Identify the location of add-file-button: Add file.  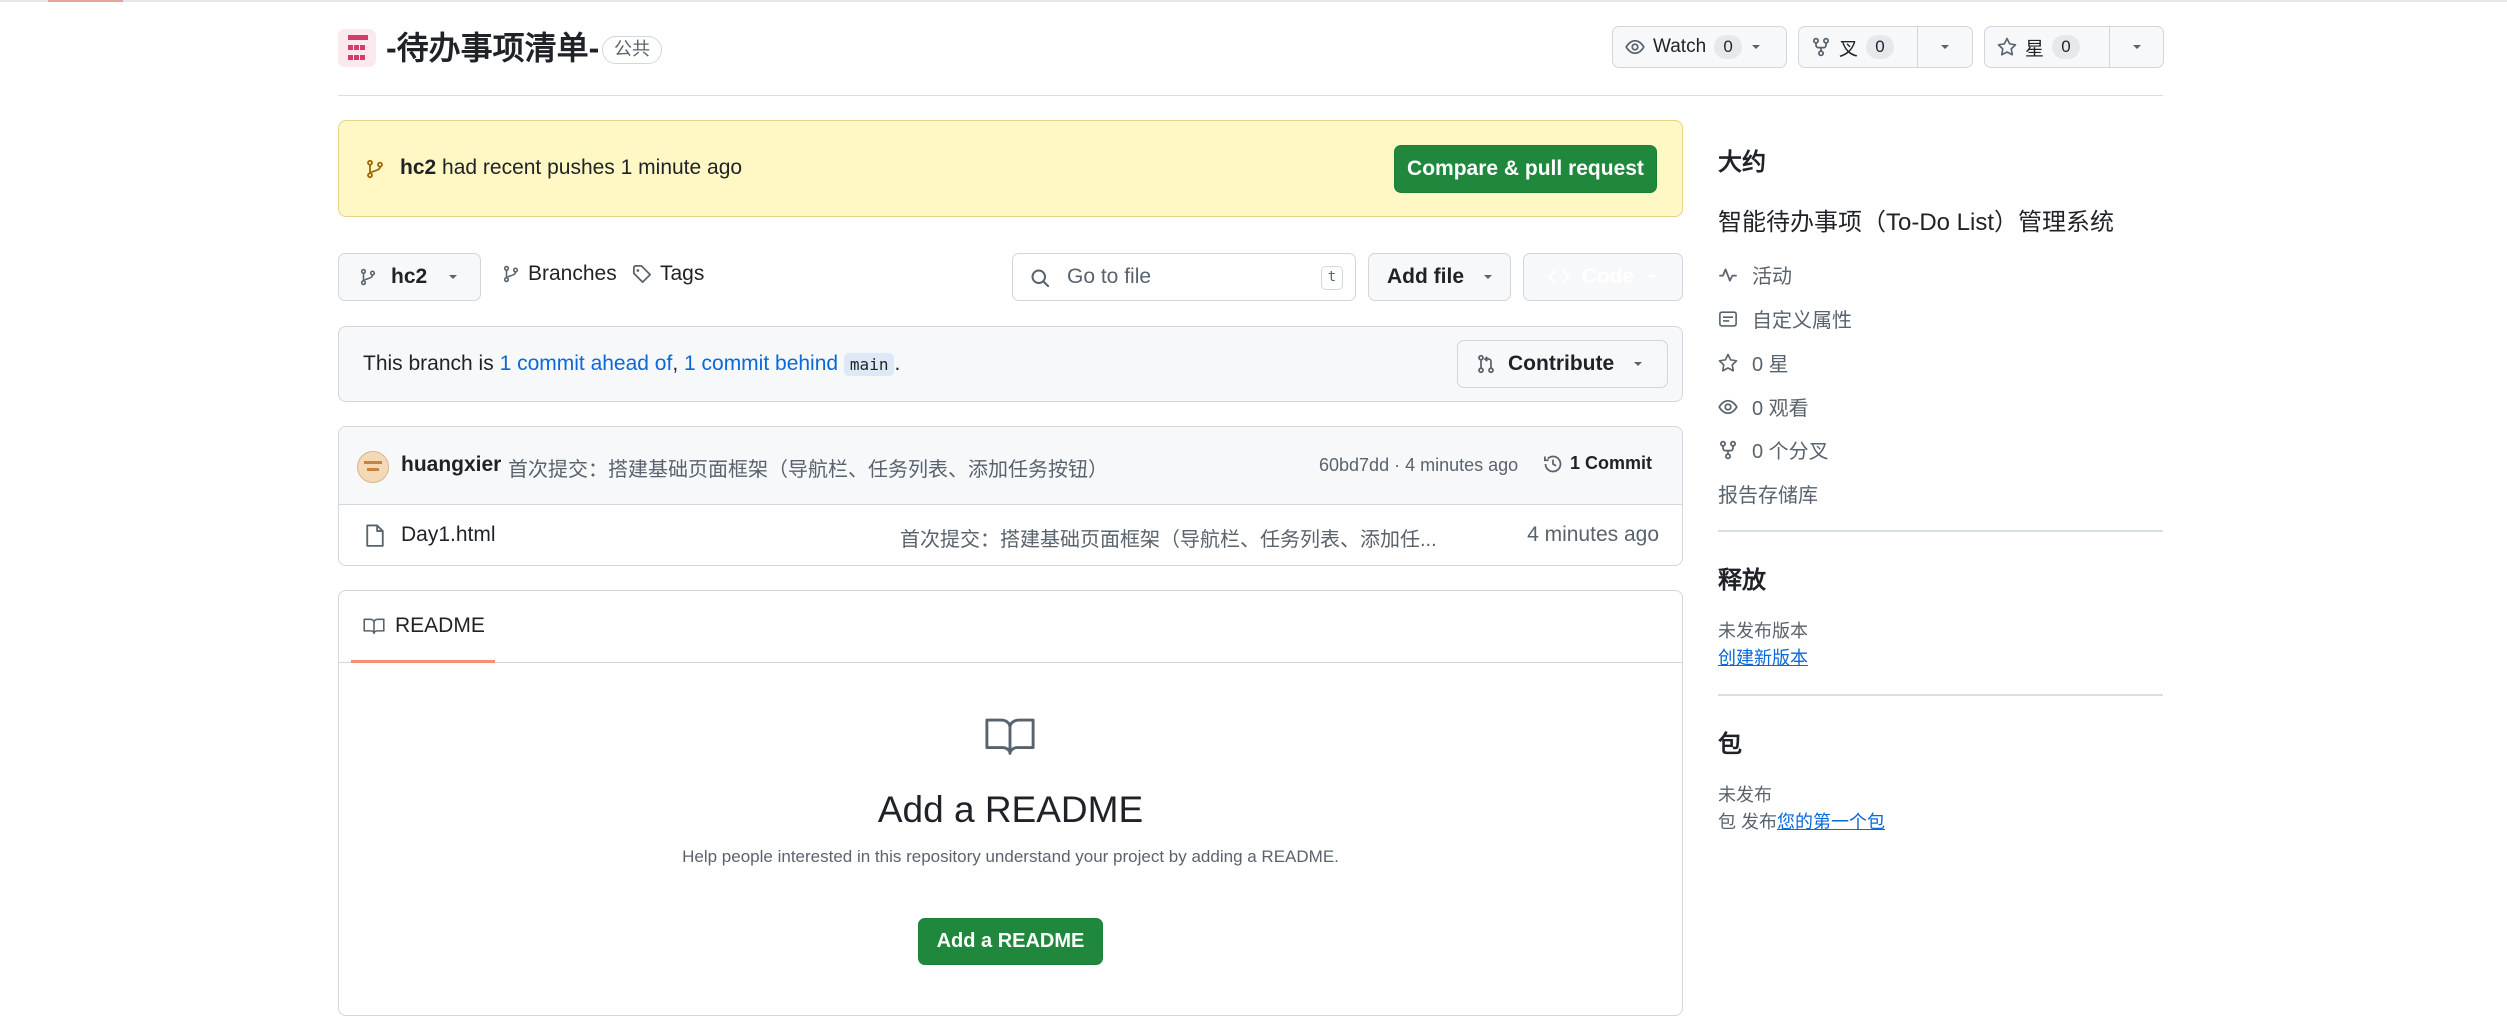
(1439, 277).